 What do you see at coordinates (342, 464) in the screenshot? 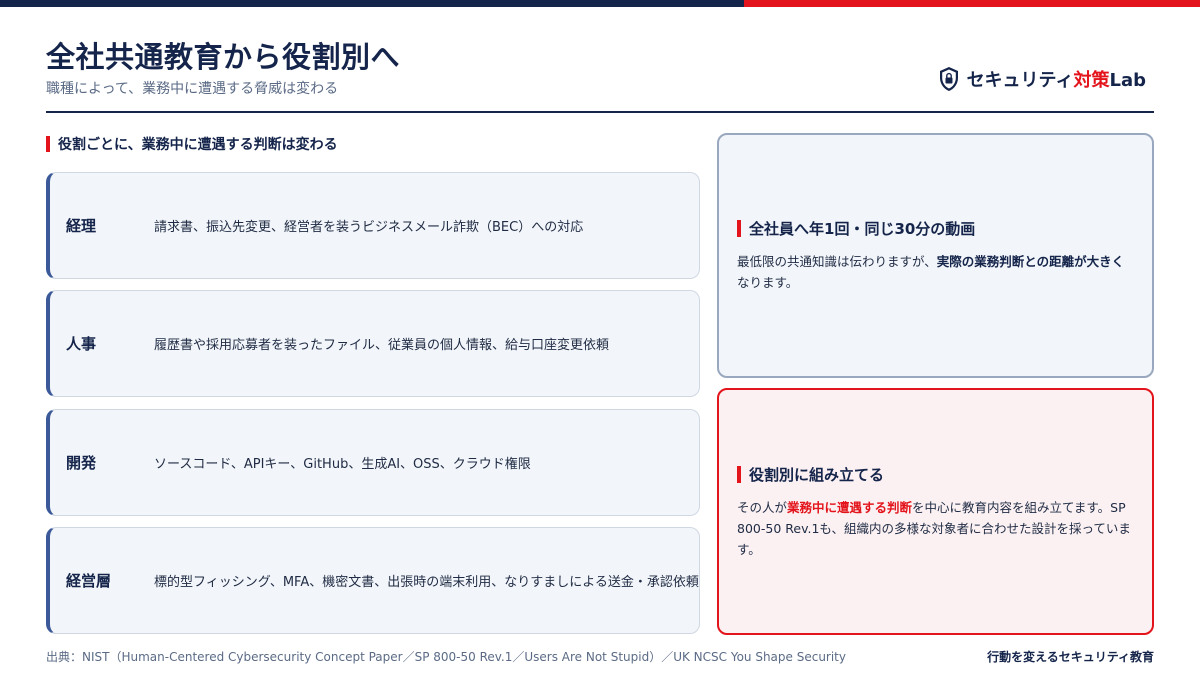
I see `role-description: ソースコード、APIキー、GitHub、生成AI、OSS、クラウド権限` at bounding box center [342, 464].